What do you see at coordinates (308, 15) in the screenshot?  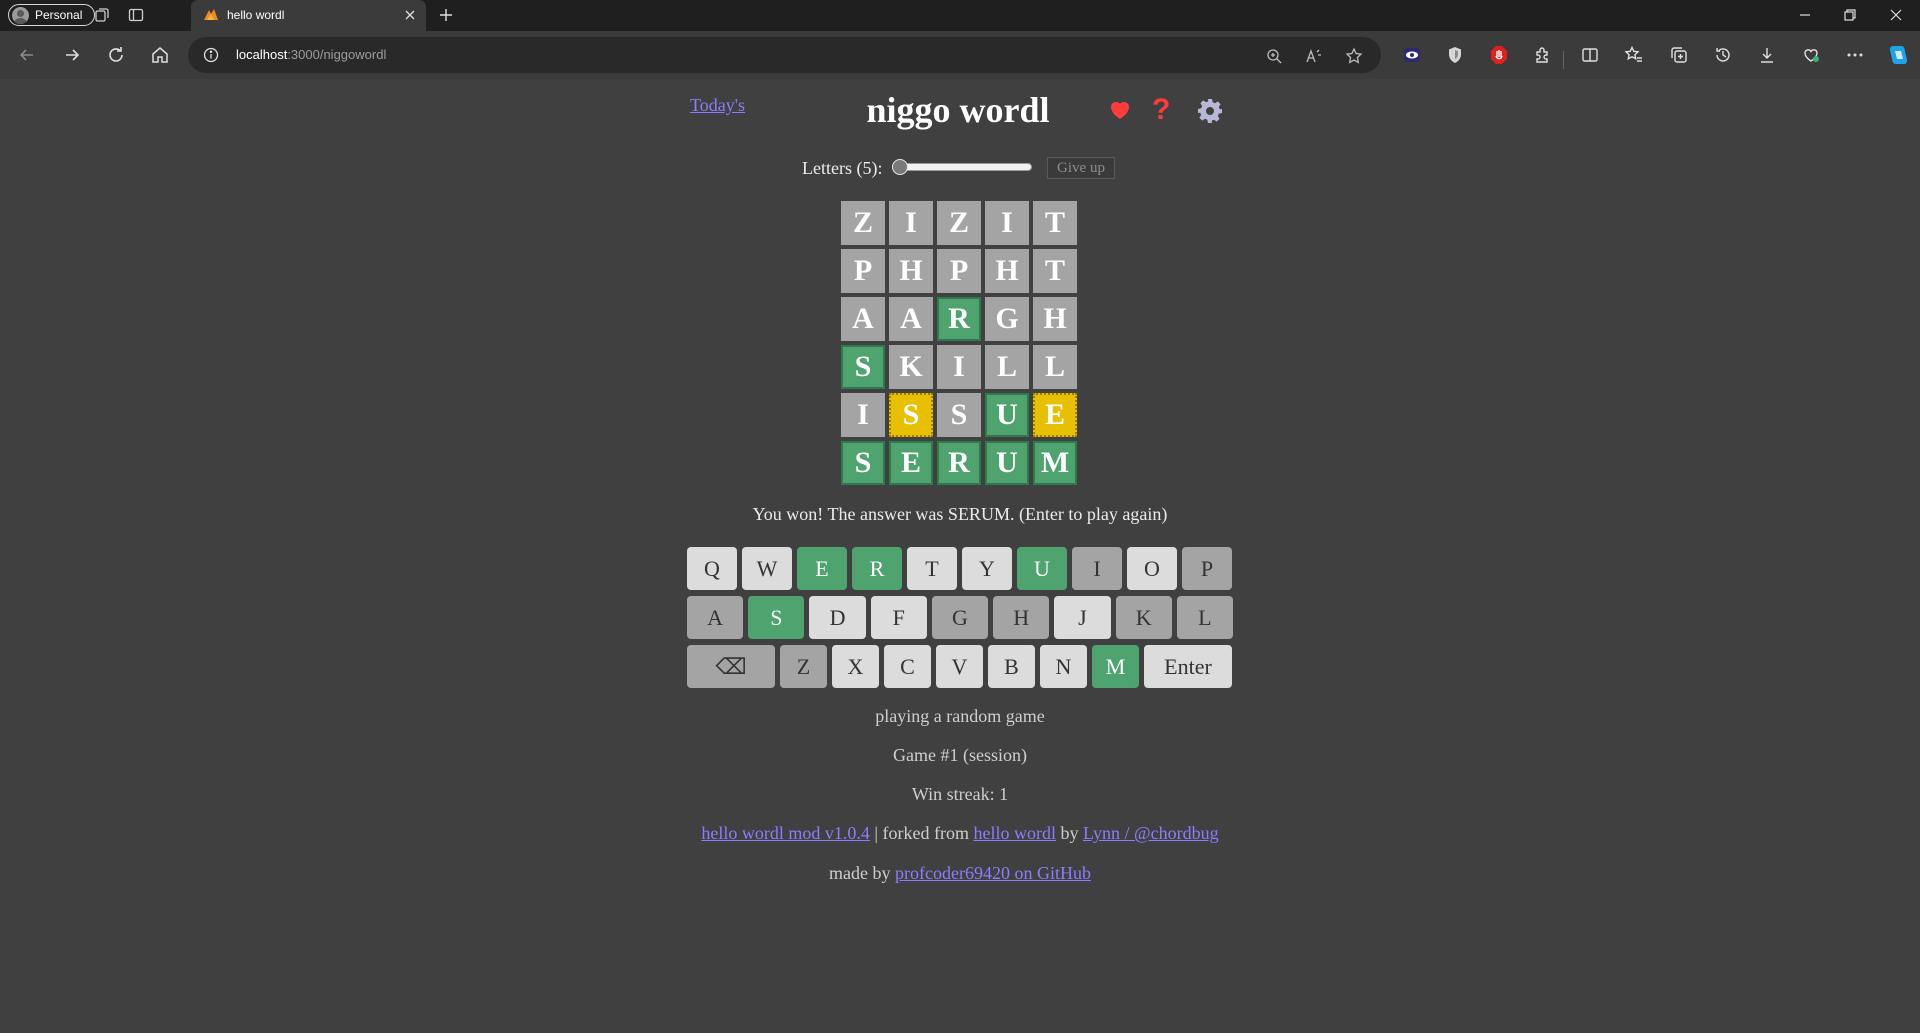 I see `tab-hello-wordl: hello wordl` at bounding box center [308, 15].